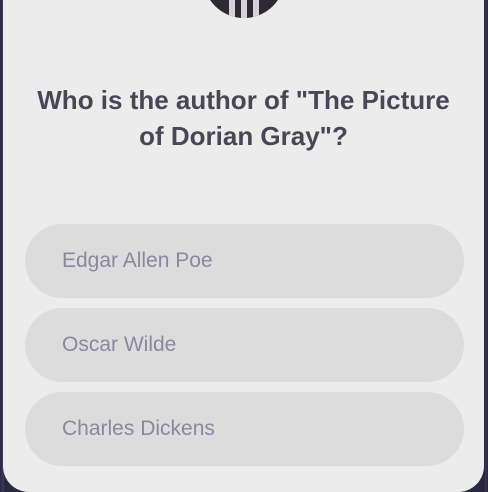 The image size is (488, 492). I want to click on answer-option-label: Charles Dickens, so click(138, 428).